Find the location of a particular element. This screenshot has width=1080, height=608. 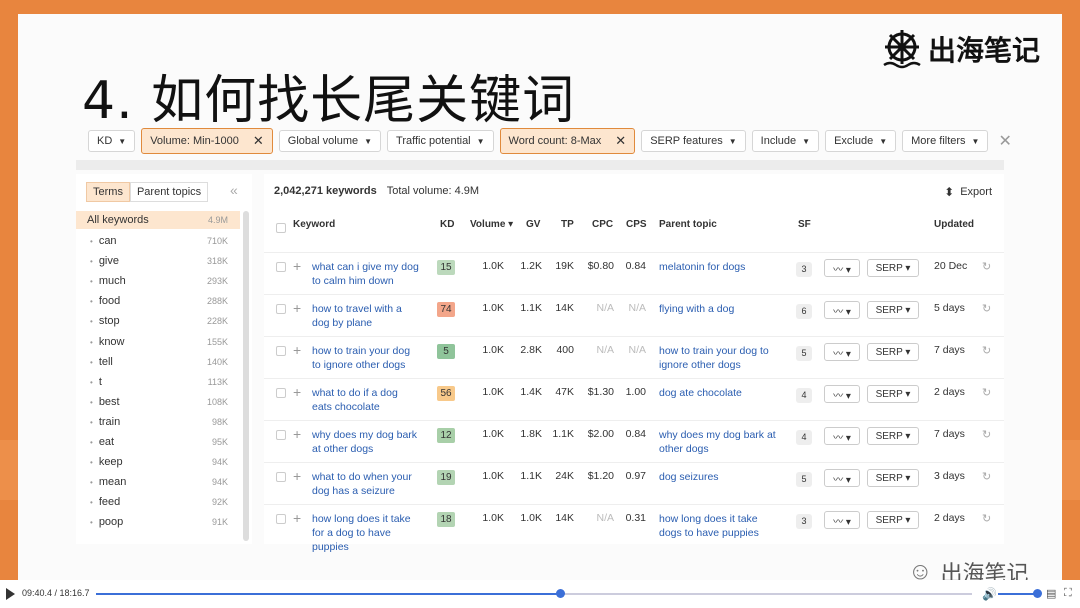

volume-track is located at coordinates (1018, 594).